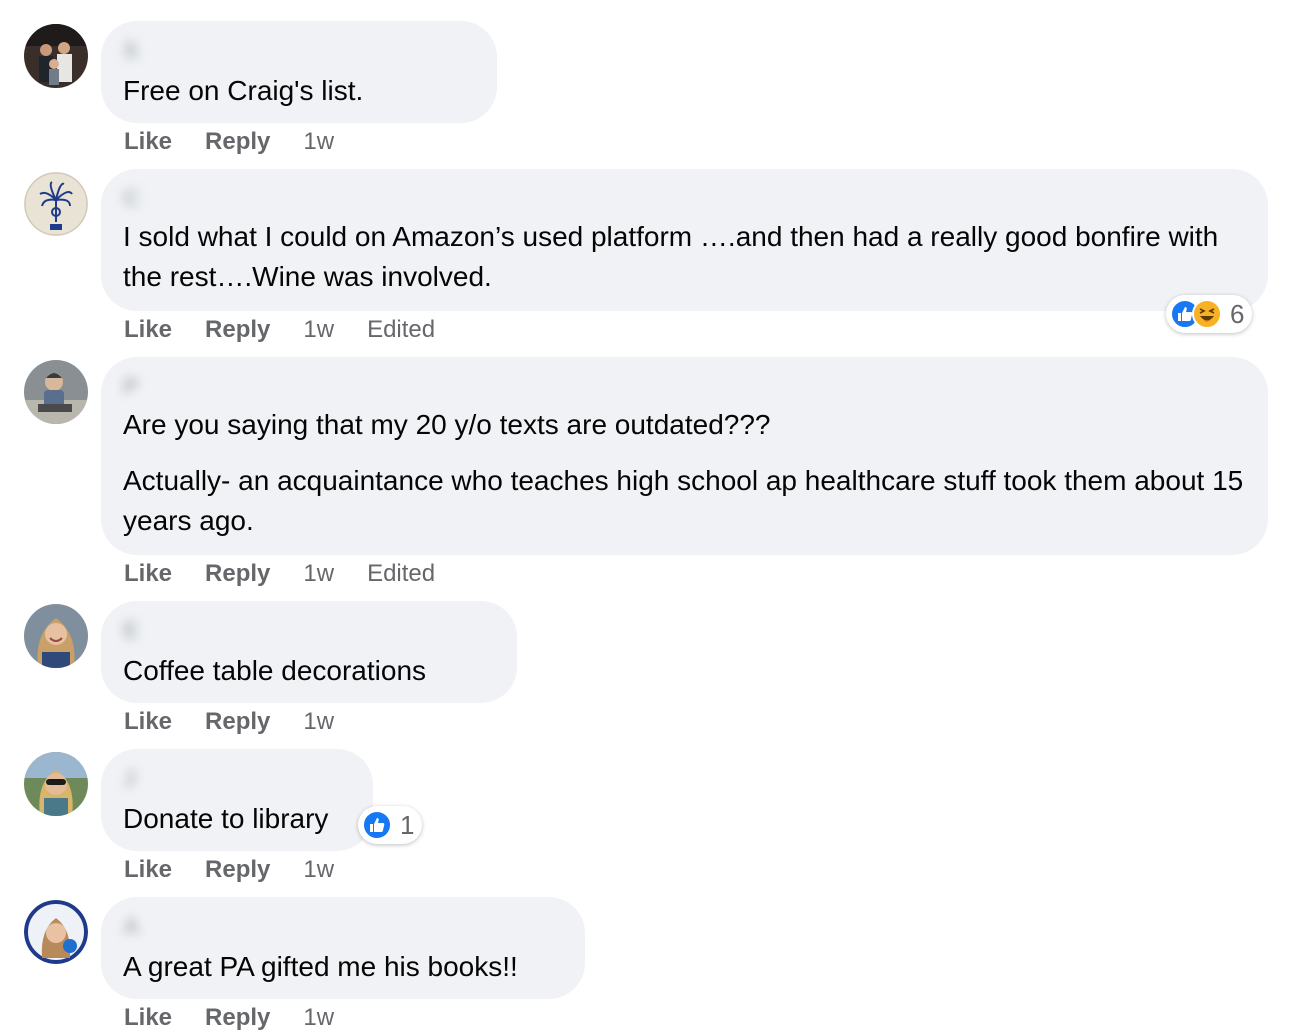 Image resolution: width=1290 pixels, height=1036 pixels. I want to click on comment-paragraph: Donate to library, so click(226, 818).